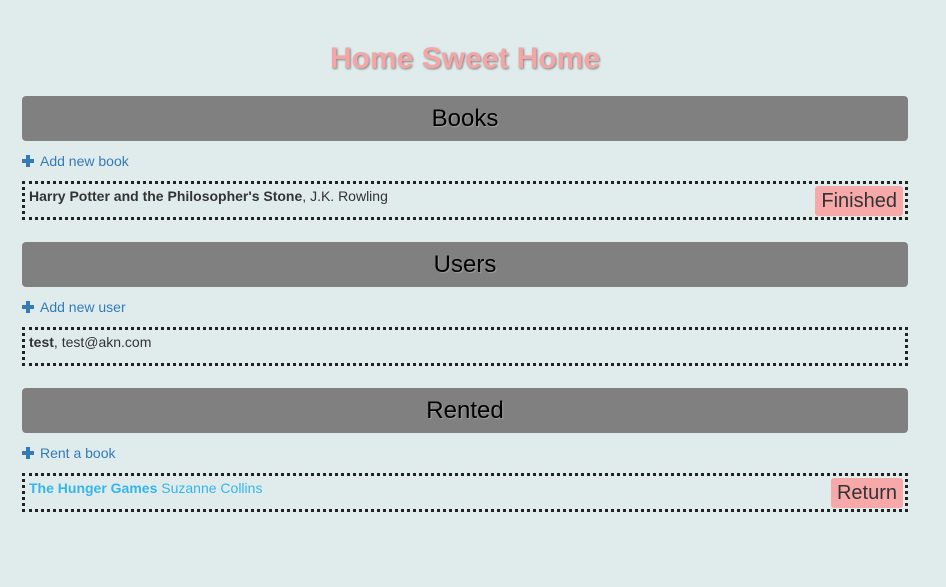  What do you see at coordinates (41, 342) in the screenshot?
I see `user-name: test` at bounding box center [41, 342].